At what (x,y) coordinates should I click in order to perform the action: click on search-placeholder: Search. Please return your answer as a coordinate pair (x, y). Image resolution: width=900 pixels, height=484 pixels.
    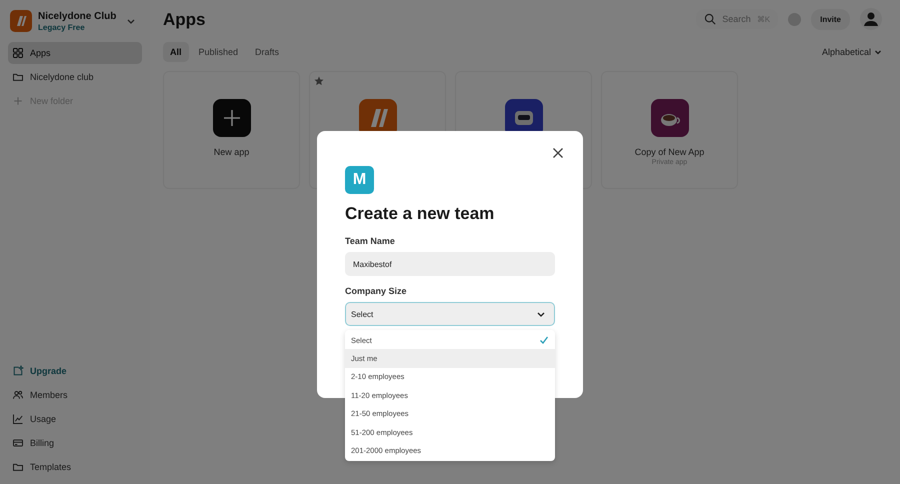
    Looking at the image, I should click on (736, 19).